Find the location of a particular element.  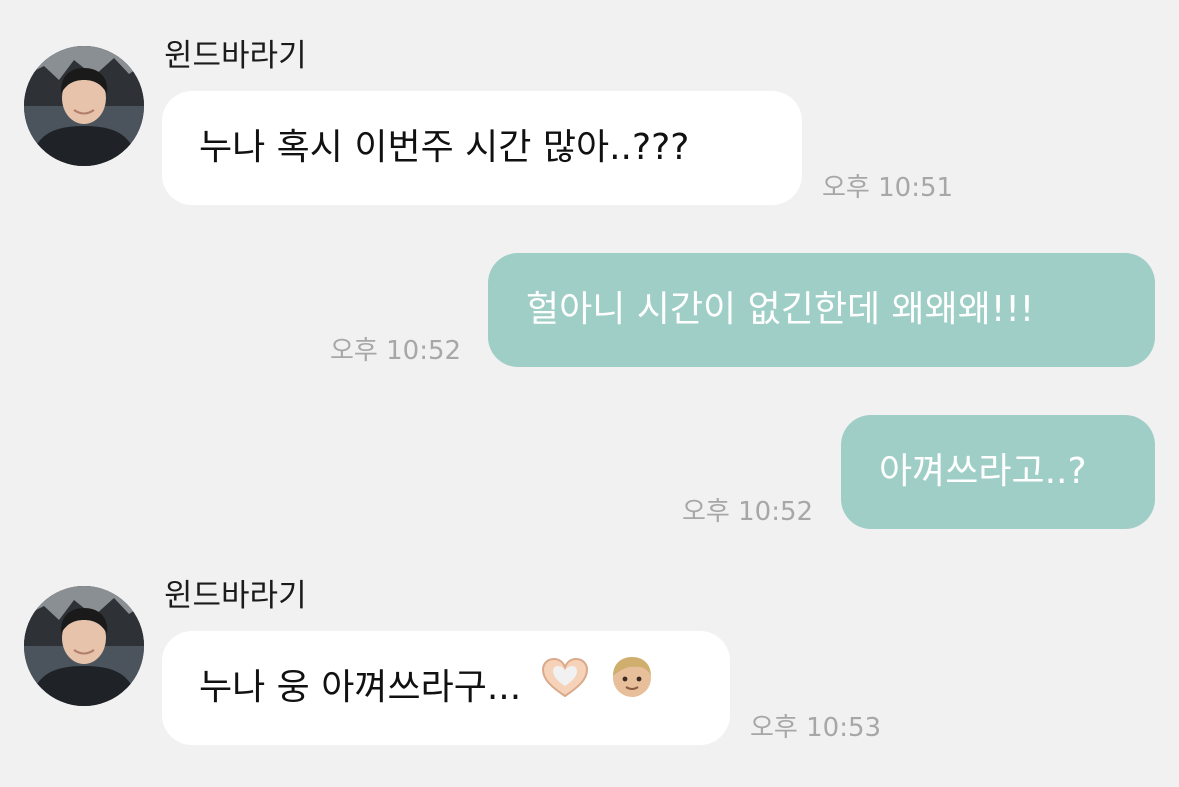

message-bubble: 아껴쓰라고..? is located at coordinates (998, 472).